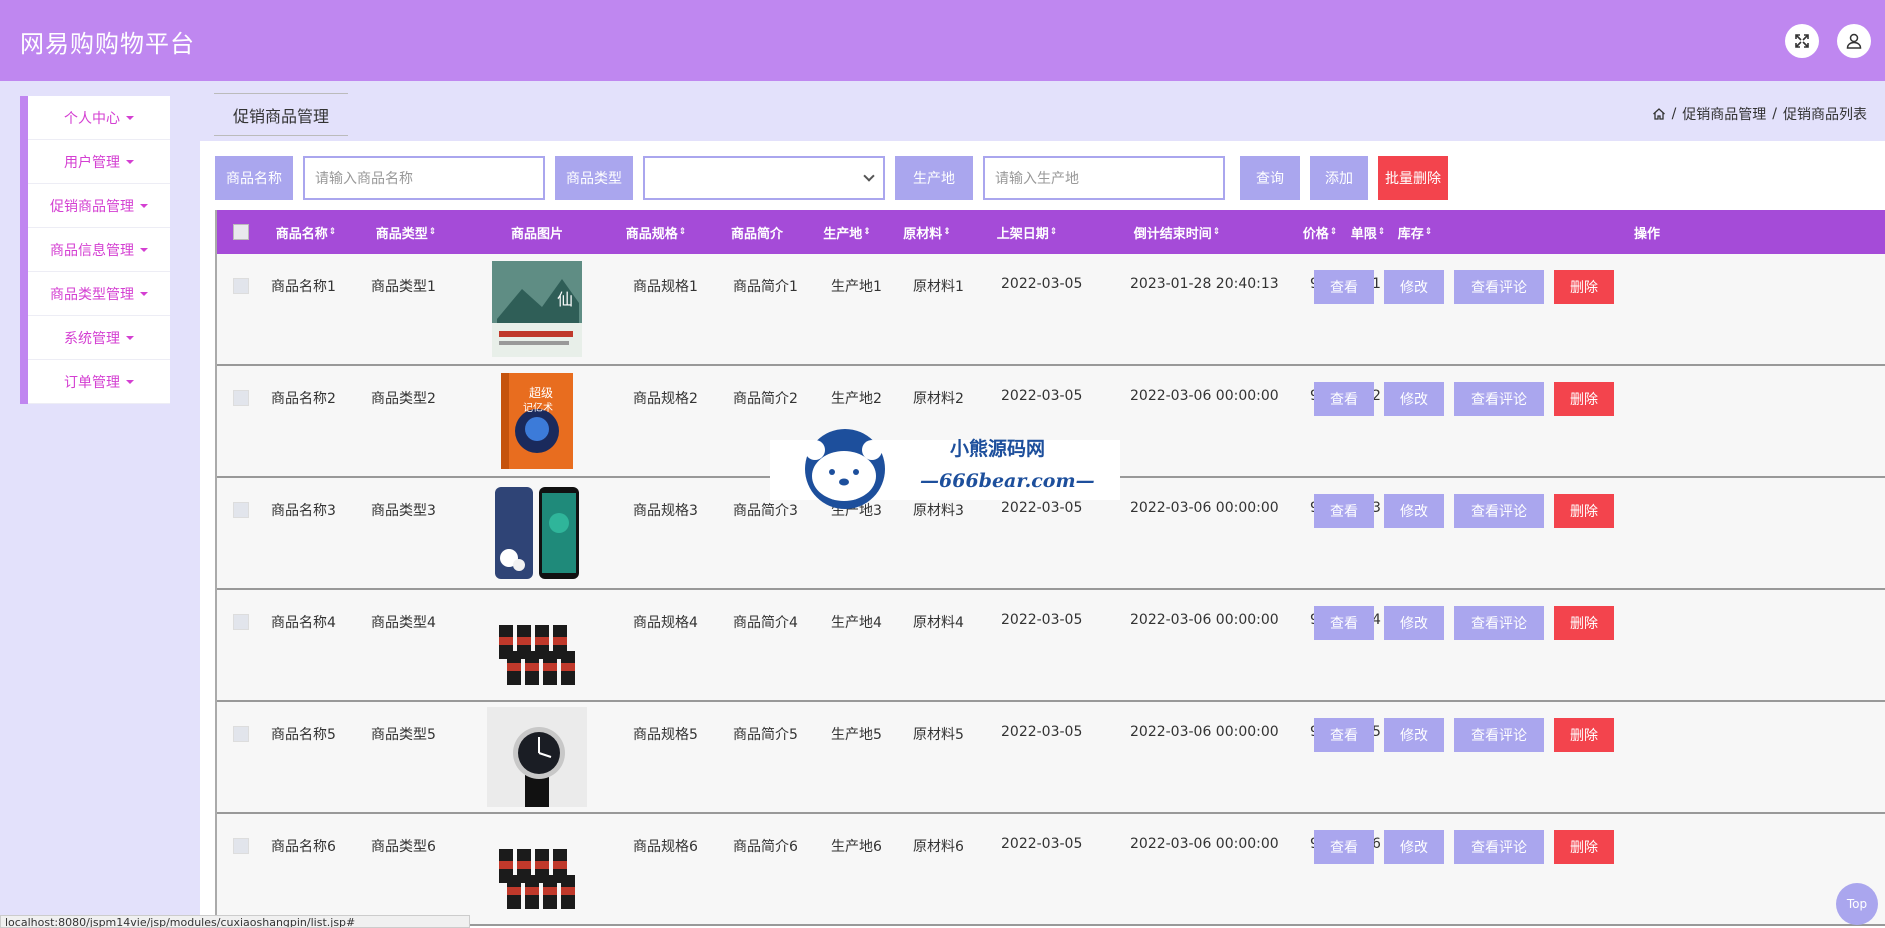 The width and height of the screenshot is (1885, 928). What do you see at coordinates (1646, 234) in the screenshot?
I see `column-header: 操作` at bounding box center [1646, 234].